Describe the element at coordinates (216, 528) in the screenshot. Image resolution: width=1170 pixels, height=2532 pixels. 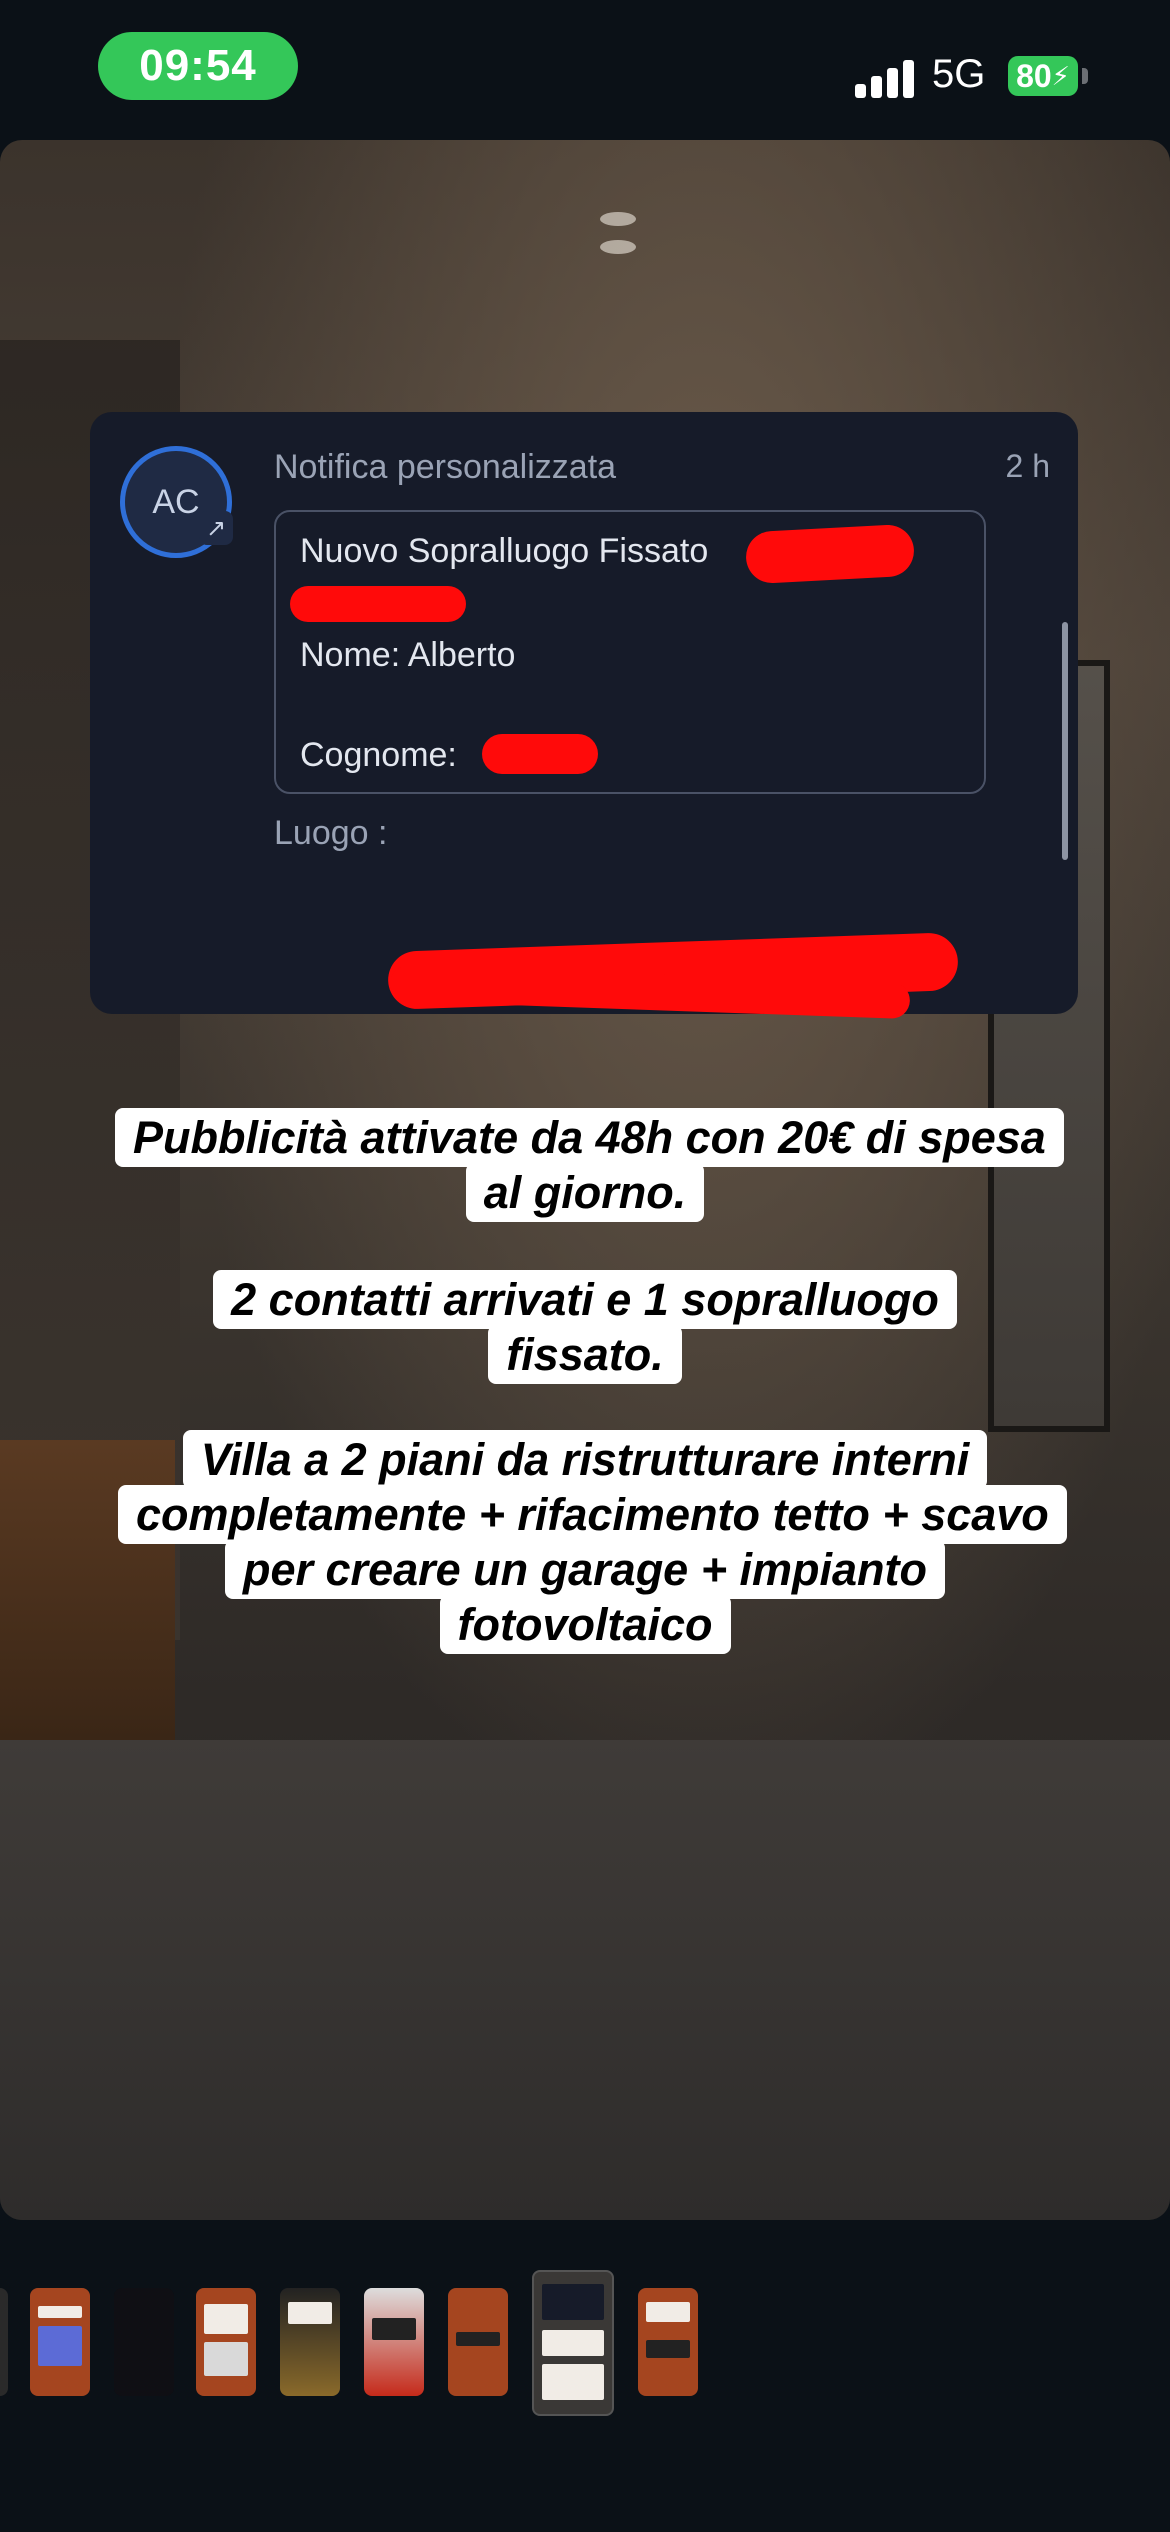
I see `external-link-icon: ↗` at that location.